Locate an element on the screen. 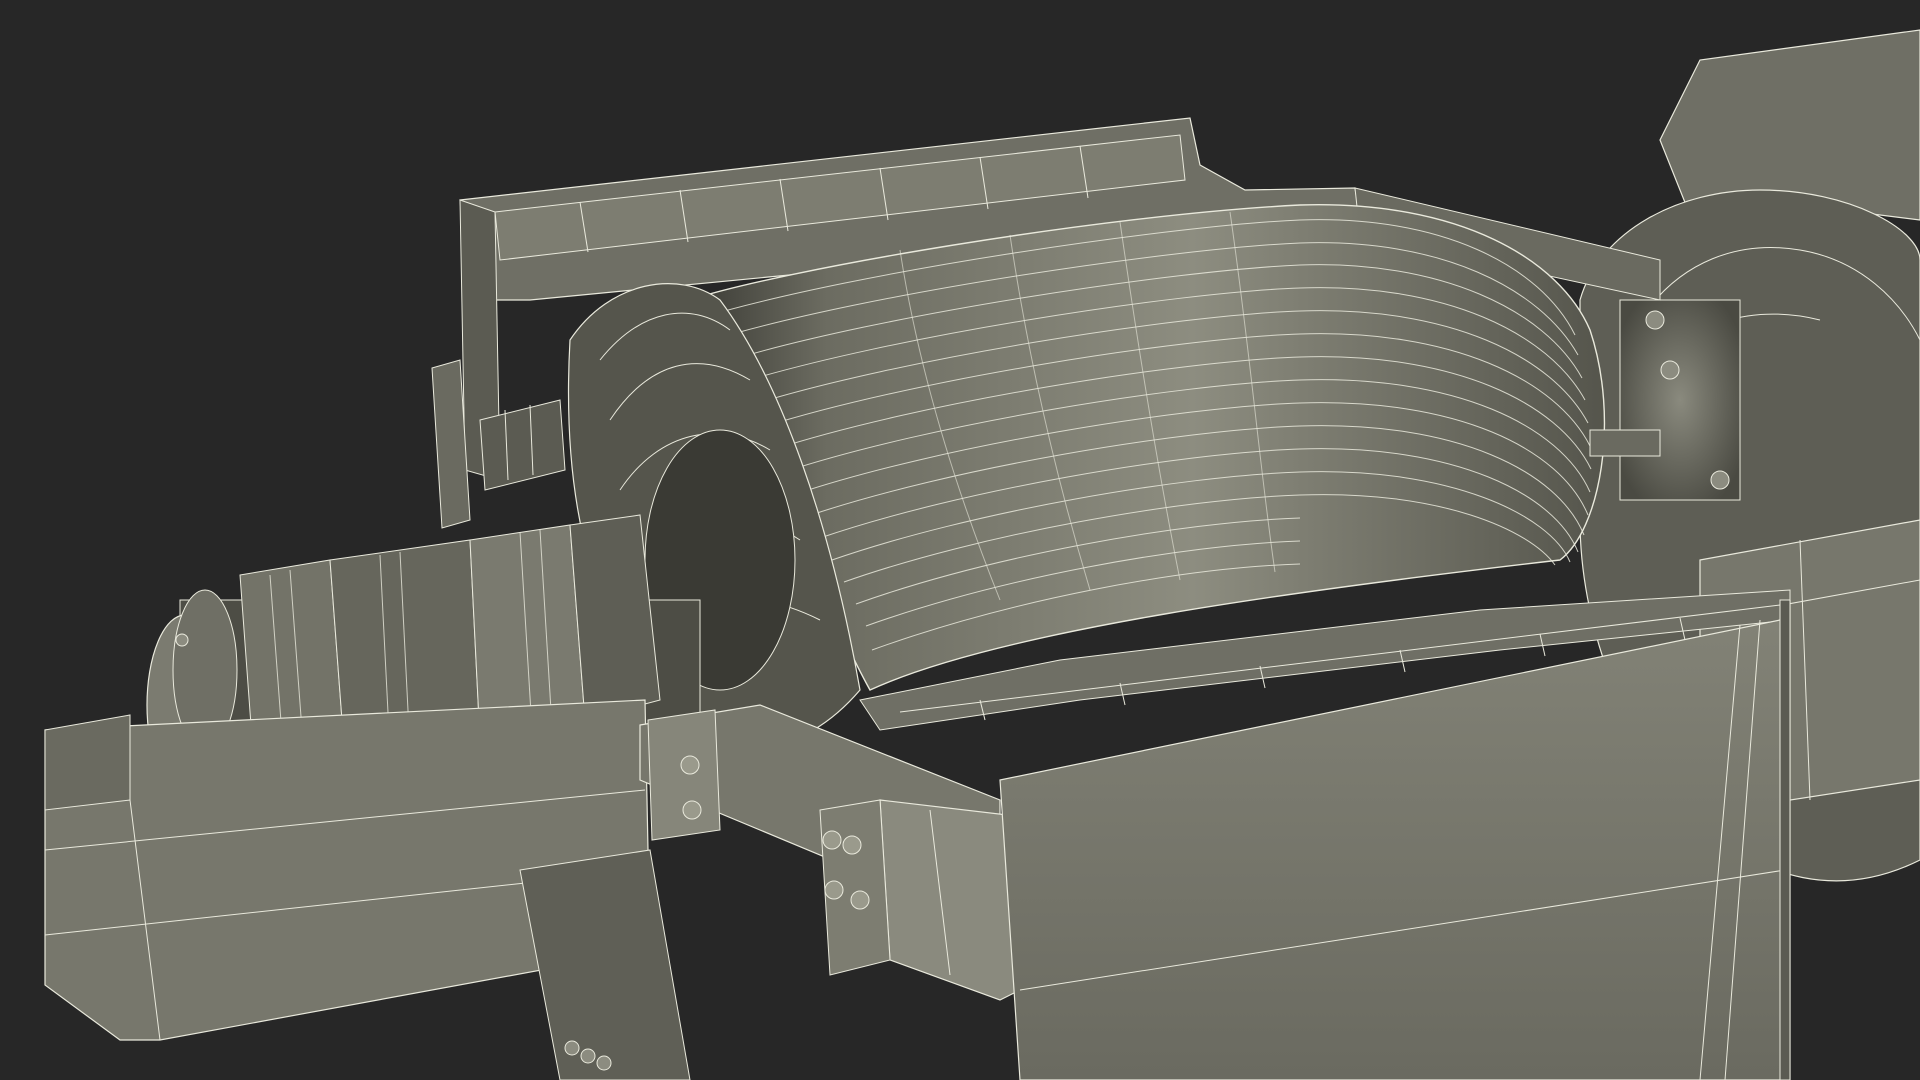 The width and height of the screenshot is (1920, 1080). right-hub is located at coordinates (1680, 400).